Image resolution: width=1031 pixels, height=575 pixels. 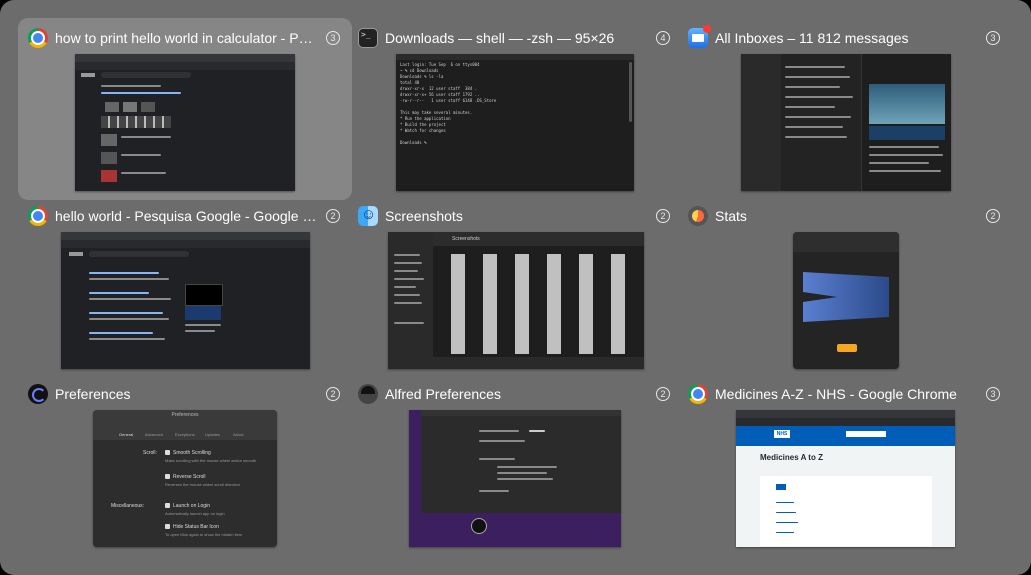 I want to click on window-thumbnail: NHS Medicines A to Z, so click(x=845, y=478).